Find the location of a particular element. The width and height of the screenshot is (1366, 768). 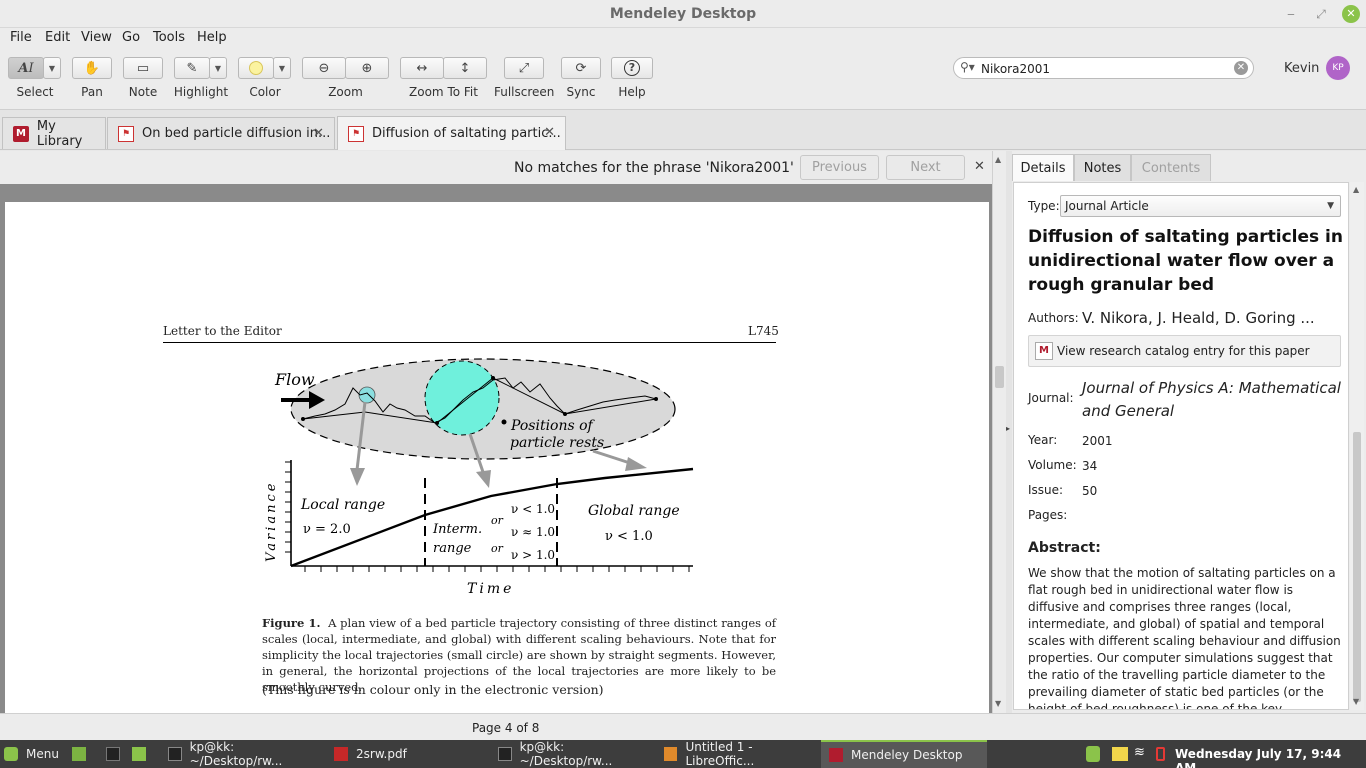

status-bar: Page 4 of 8 is located at coordinates (683, 726).